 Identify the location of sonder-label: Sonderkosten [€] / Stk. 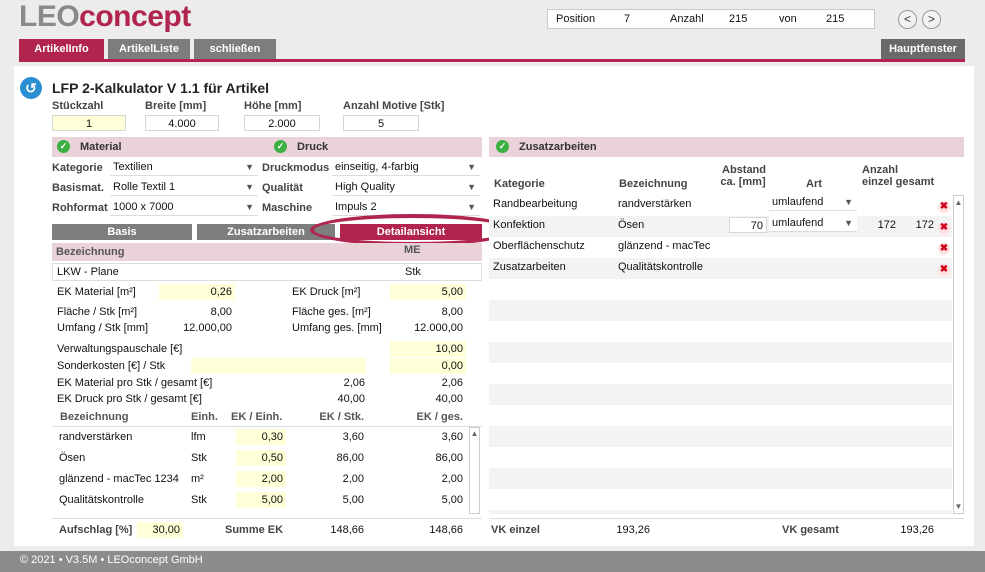
(111, 366).